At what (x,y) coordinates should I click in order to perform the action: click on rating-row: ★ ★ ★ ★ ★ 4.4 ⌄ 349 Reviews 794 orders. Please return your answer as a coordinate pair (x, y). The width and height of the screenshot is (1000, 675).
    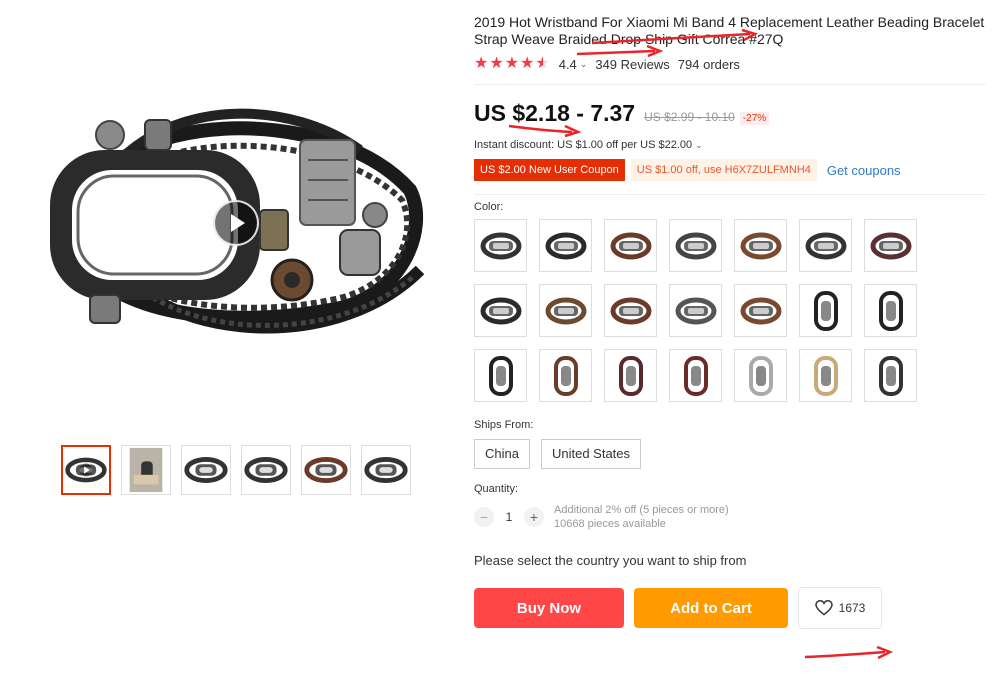
    Looking at the image, I should click on (730, 64).